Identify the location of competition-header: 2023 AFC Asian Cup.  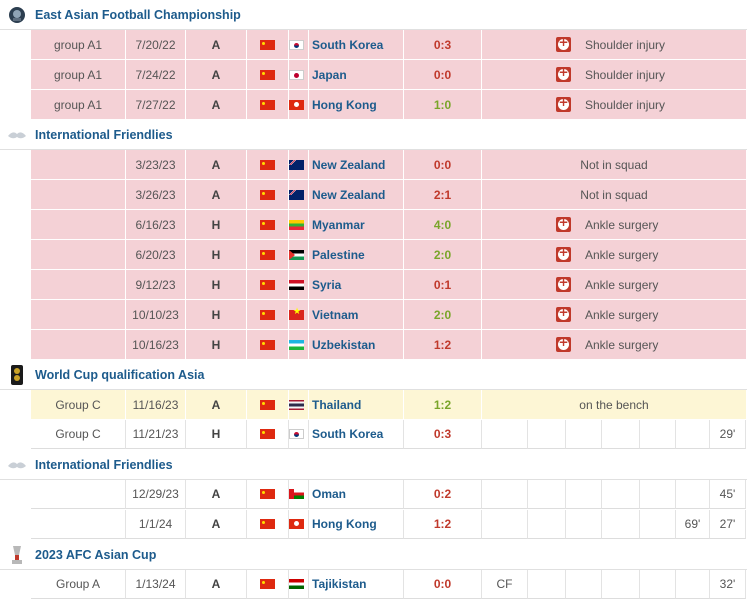
(373, 555).